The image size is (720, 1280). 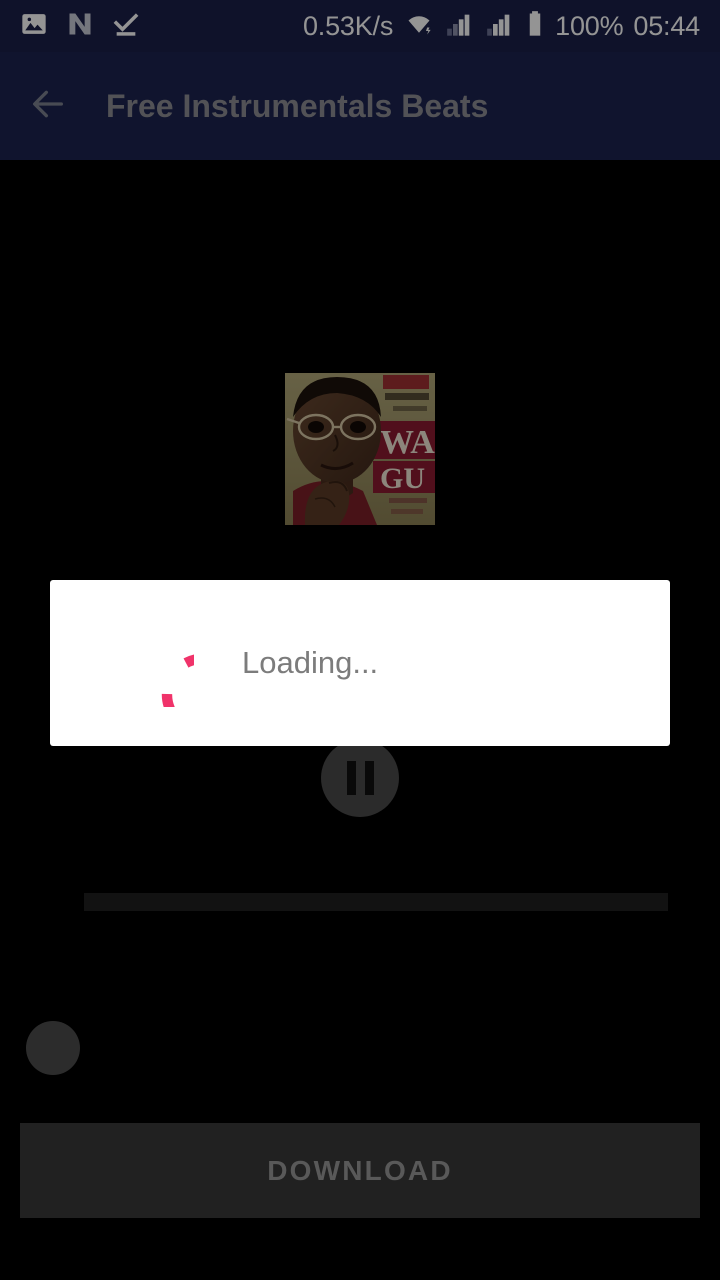 What do you see at coordinates (666, 25) in the screenshot?
I see `clock: 05:44` at bounding box center [666, 25].